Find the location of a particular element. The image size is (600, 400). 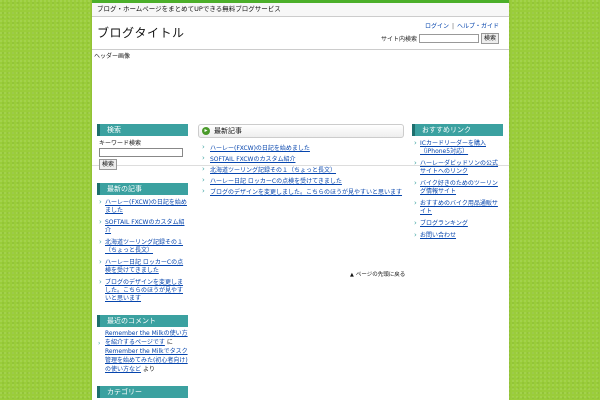

sidebar-link: ICカードリーダーを購入（iPhone5対応） is located at coordinates (453, 147).